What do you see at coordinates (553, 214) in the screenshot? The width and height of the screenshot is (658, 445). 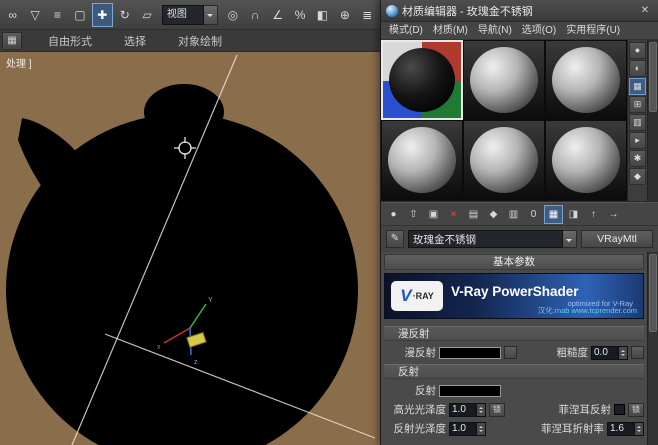 I see `show-map-in-viewport-icon: ▦` at bounding box center [553, 214].